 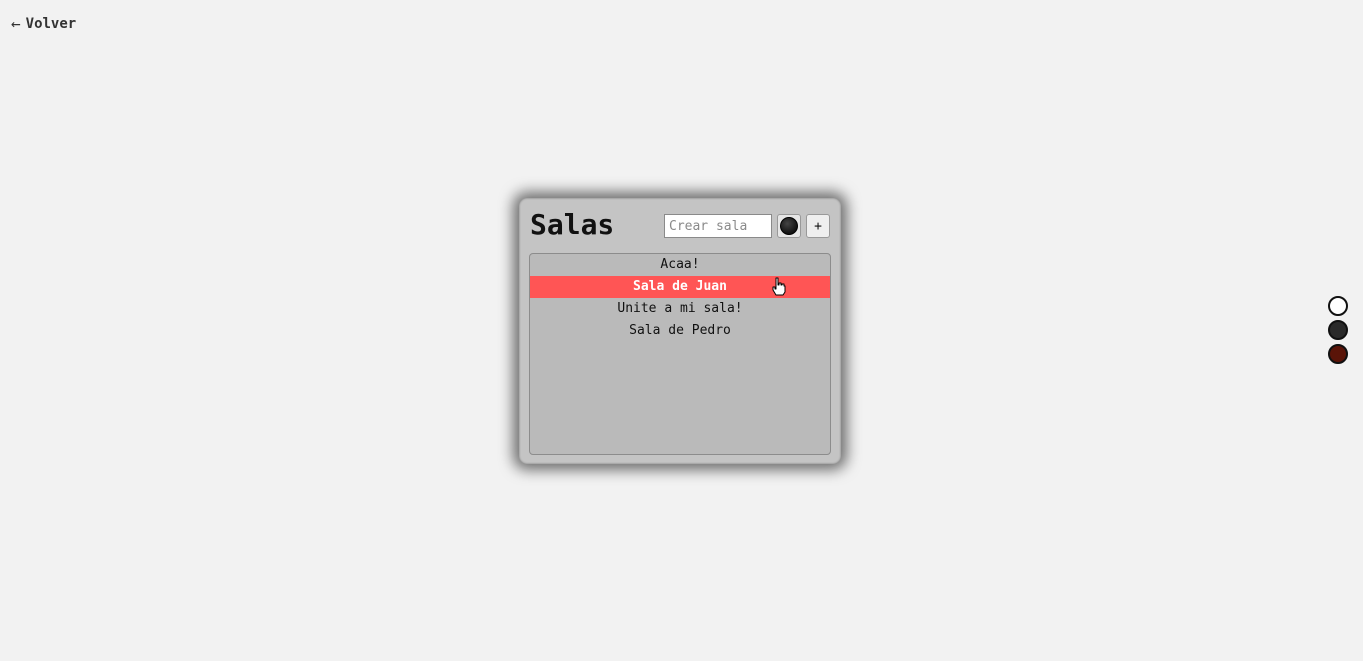 I want to click on panel-title: Salas, so click(x=572, y=224).